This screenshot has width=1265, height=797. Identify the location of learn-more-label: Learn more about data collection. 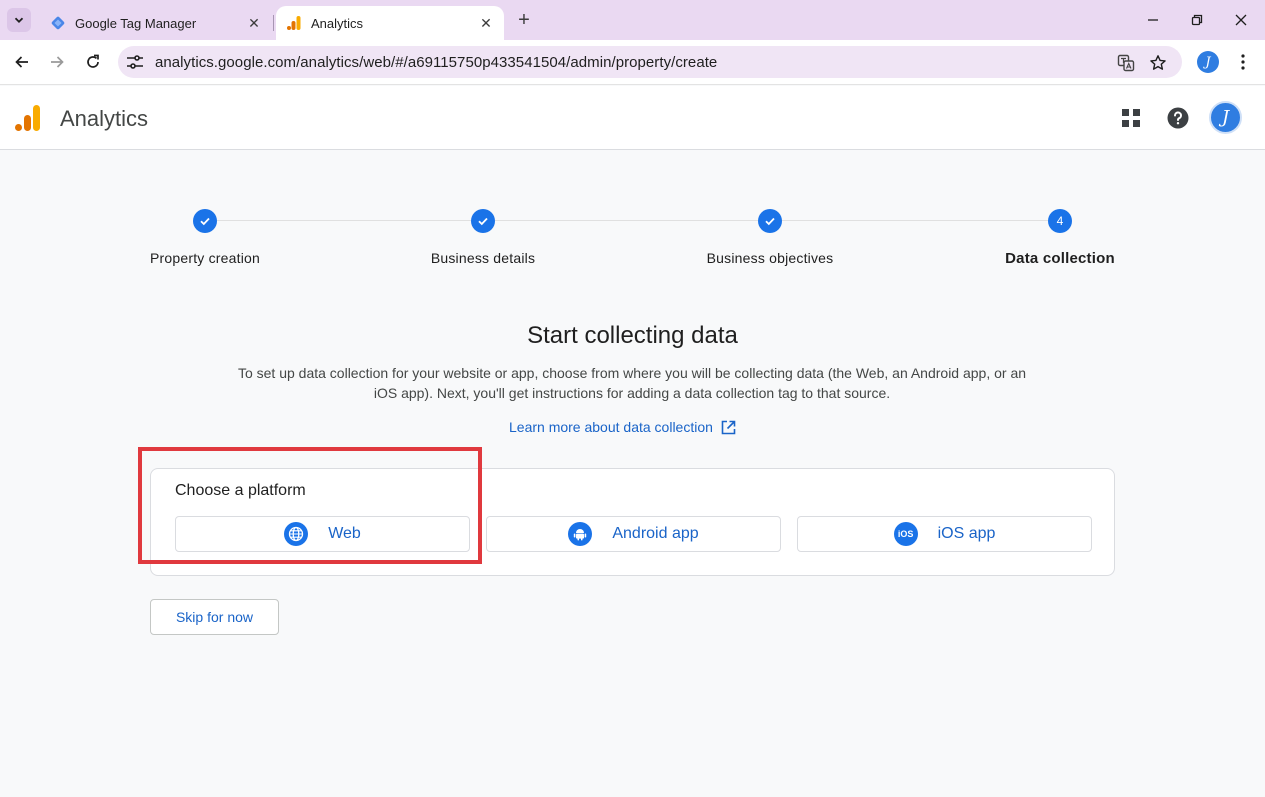
(611, 427).